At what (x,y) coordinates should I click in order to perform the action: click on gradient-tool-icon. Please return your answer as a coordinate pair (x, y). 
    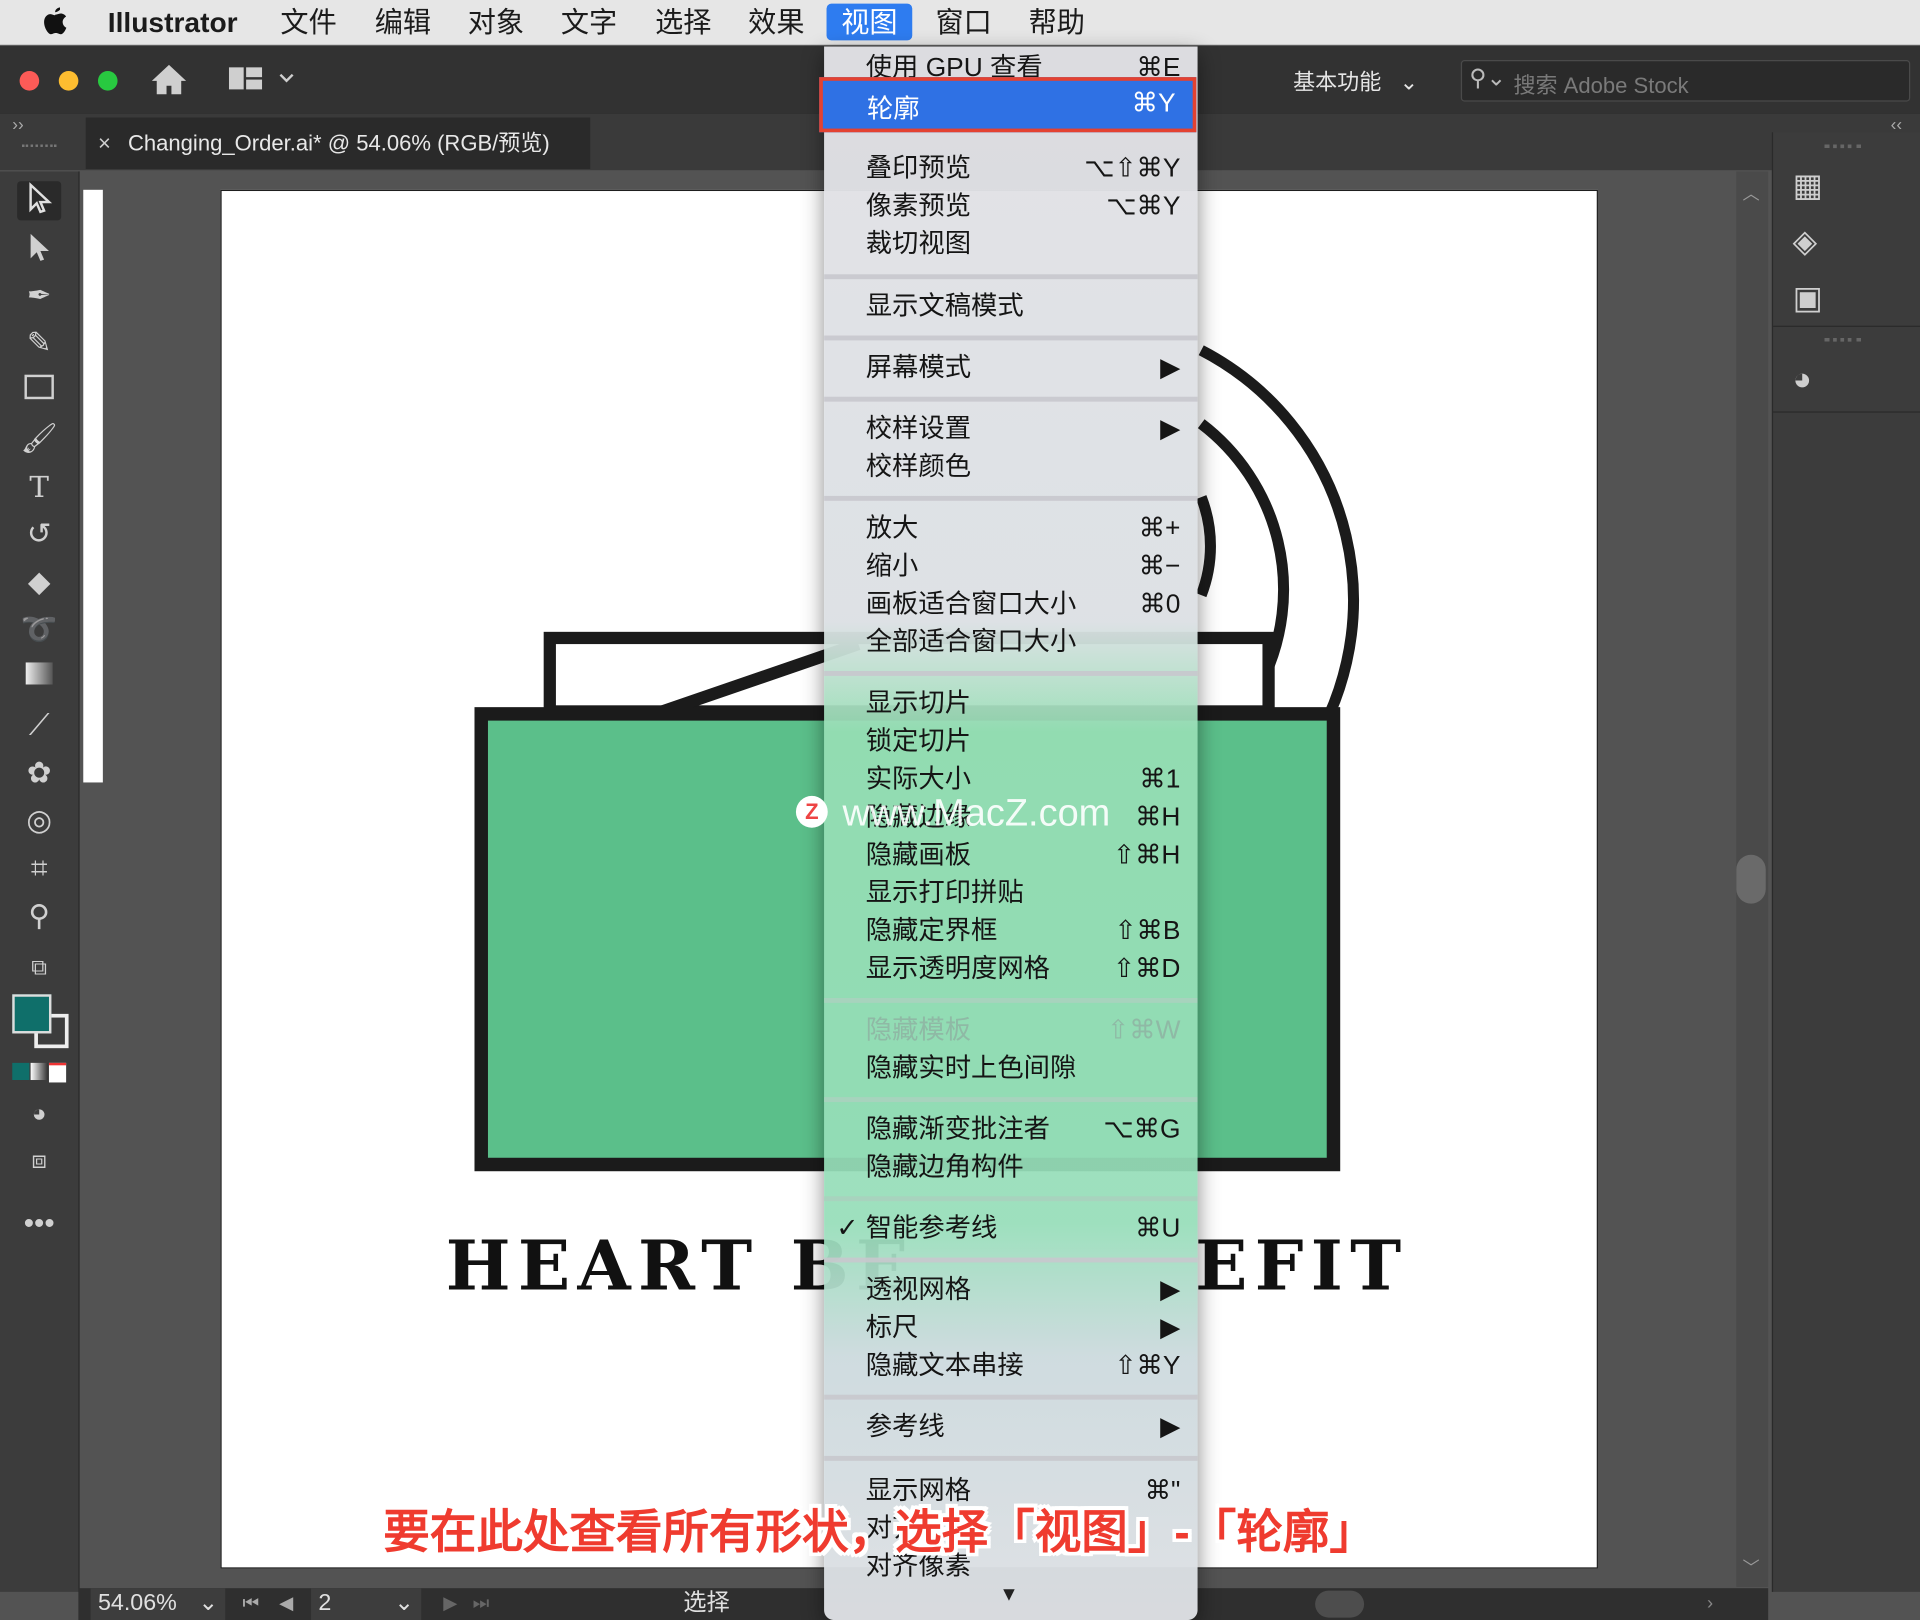
    Looking at the image, I should click on (39, 678).